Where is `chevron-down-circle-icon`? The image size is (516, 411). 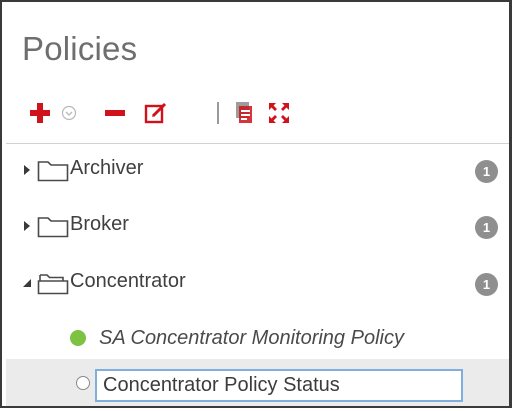
chevron-down-circle-icon is located at coordinates (69, 113).